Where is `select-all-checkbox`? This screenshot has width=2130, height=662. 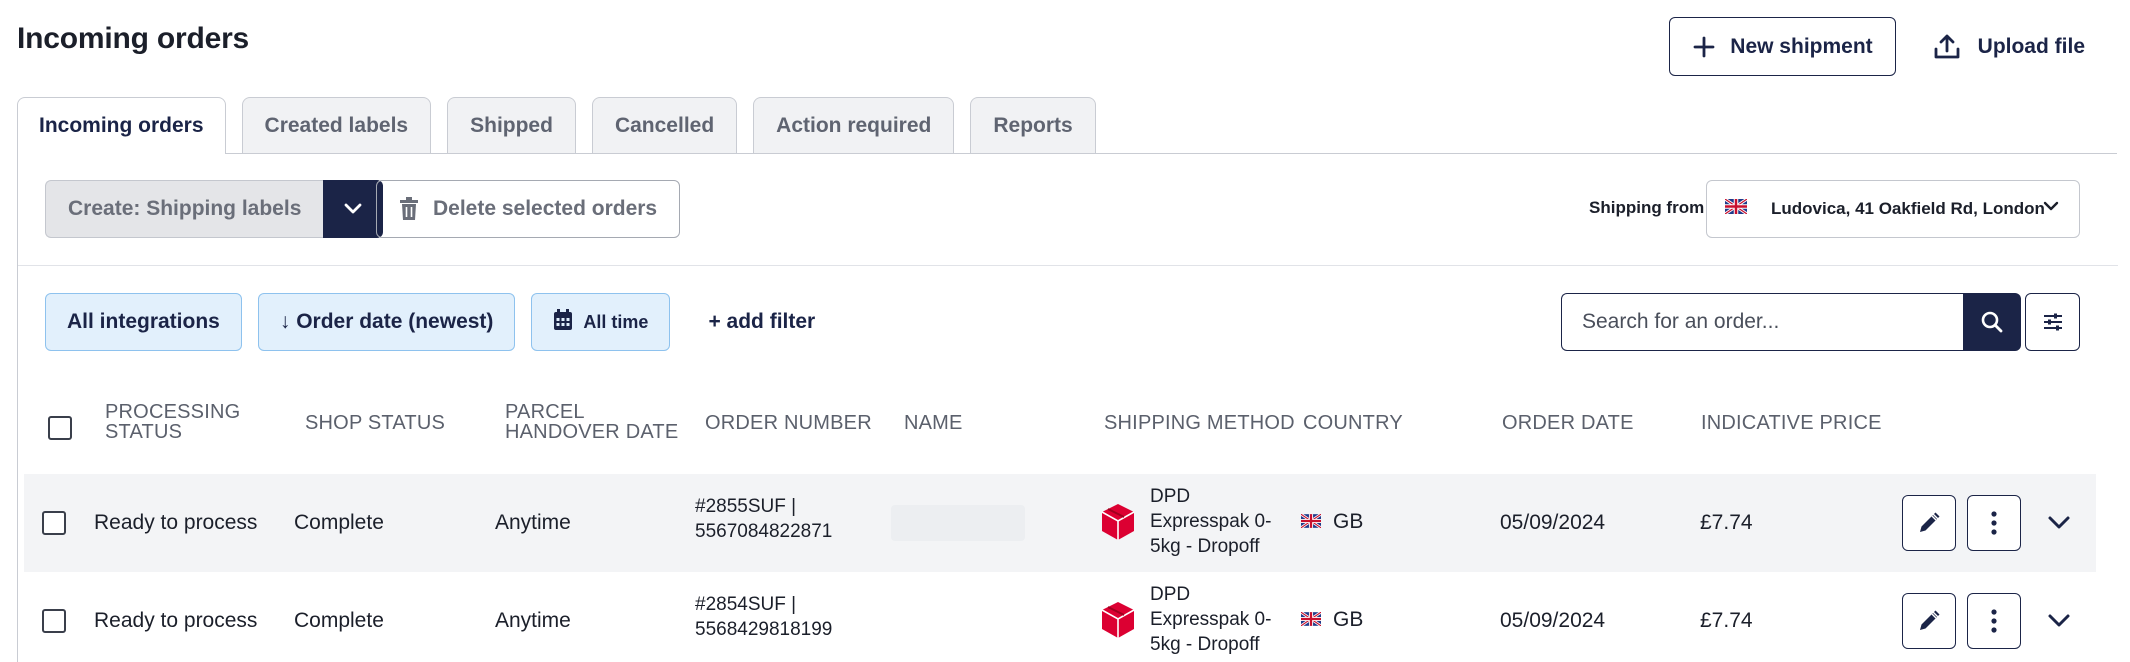
select-all-checkbox is located at coordinates (60, 428).